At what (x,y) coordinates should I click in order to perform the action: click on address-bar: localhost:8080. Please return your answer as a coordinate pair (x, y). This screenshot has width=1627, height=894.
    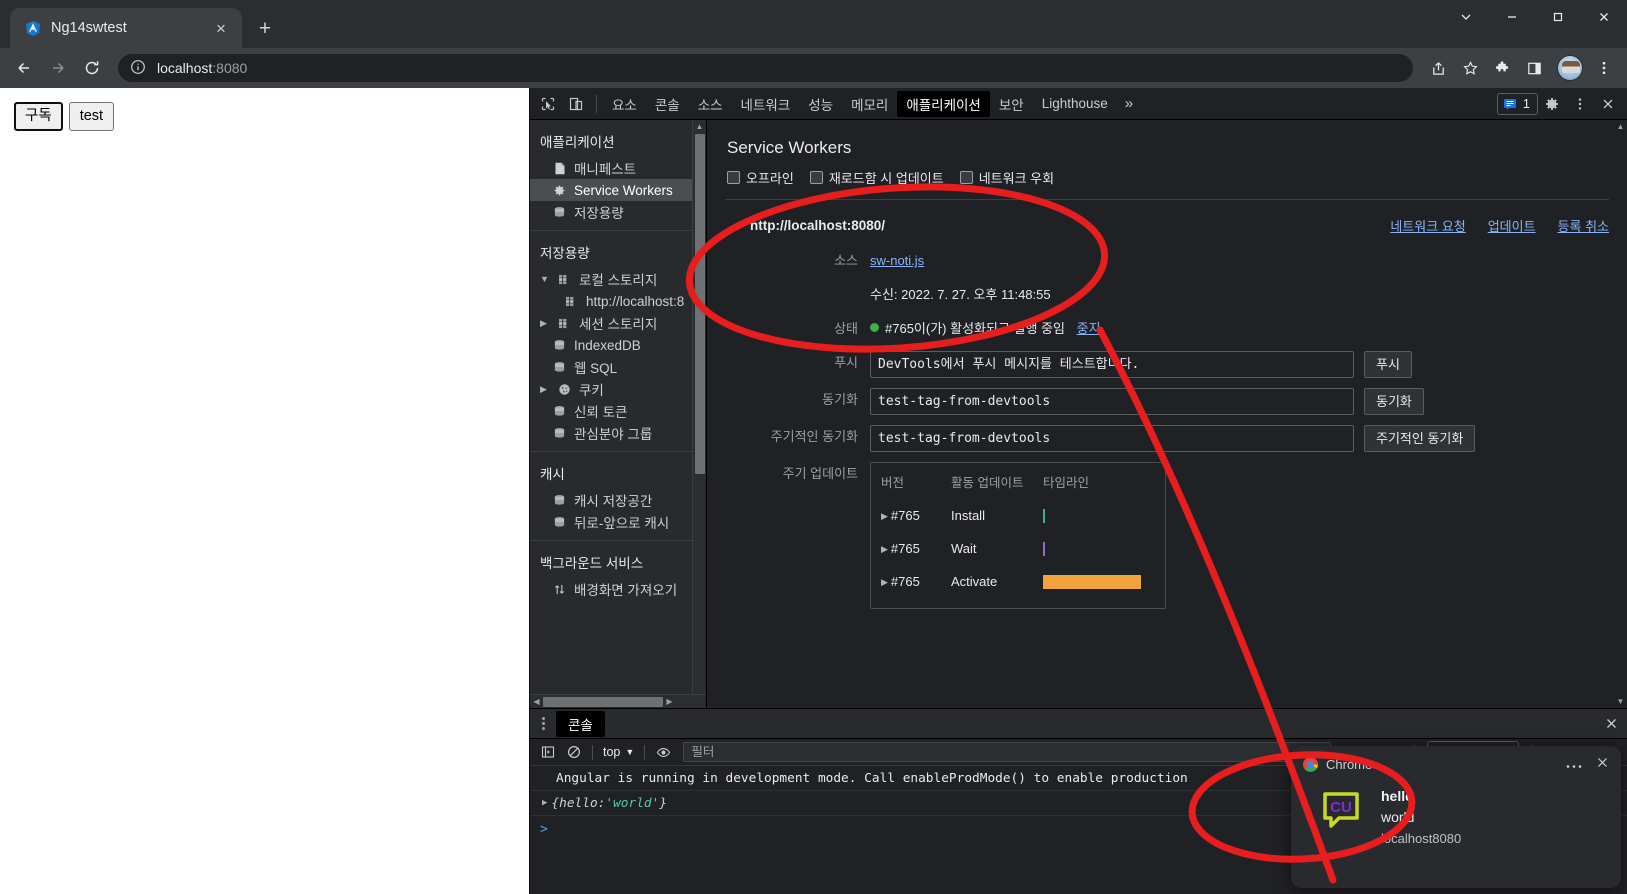
    Looking at the image, I should click on (765, 68).